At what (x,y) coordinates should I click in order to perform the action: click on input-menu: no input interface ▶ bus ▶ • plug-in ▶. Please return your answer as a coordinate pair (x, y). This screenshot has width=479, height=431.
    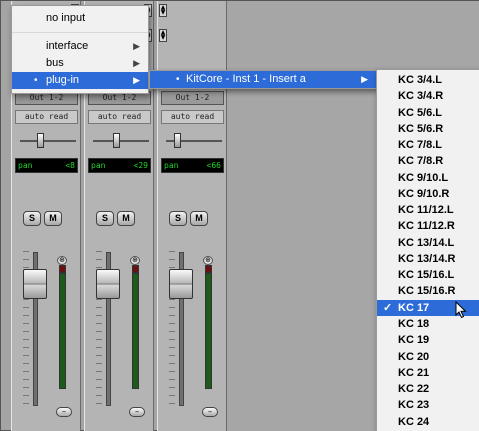
    Looking at the image, I should click on (80, 49).